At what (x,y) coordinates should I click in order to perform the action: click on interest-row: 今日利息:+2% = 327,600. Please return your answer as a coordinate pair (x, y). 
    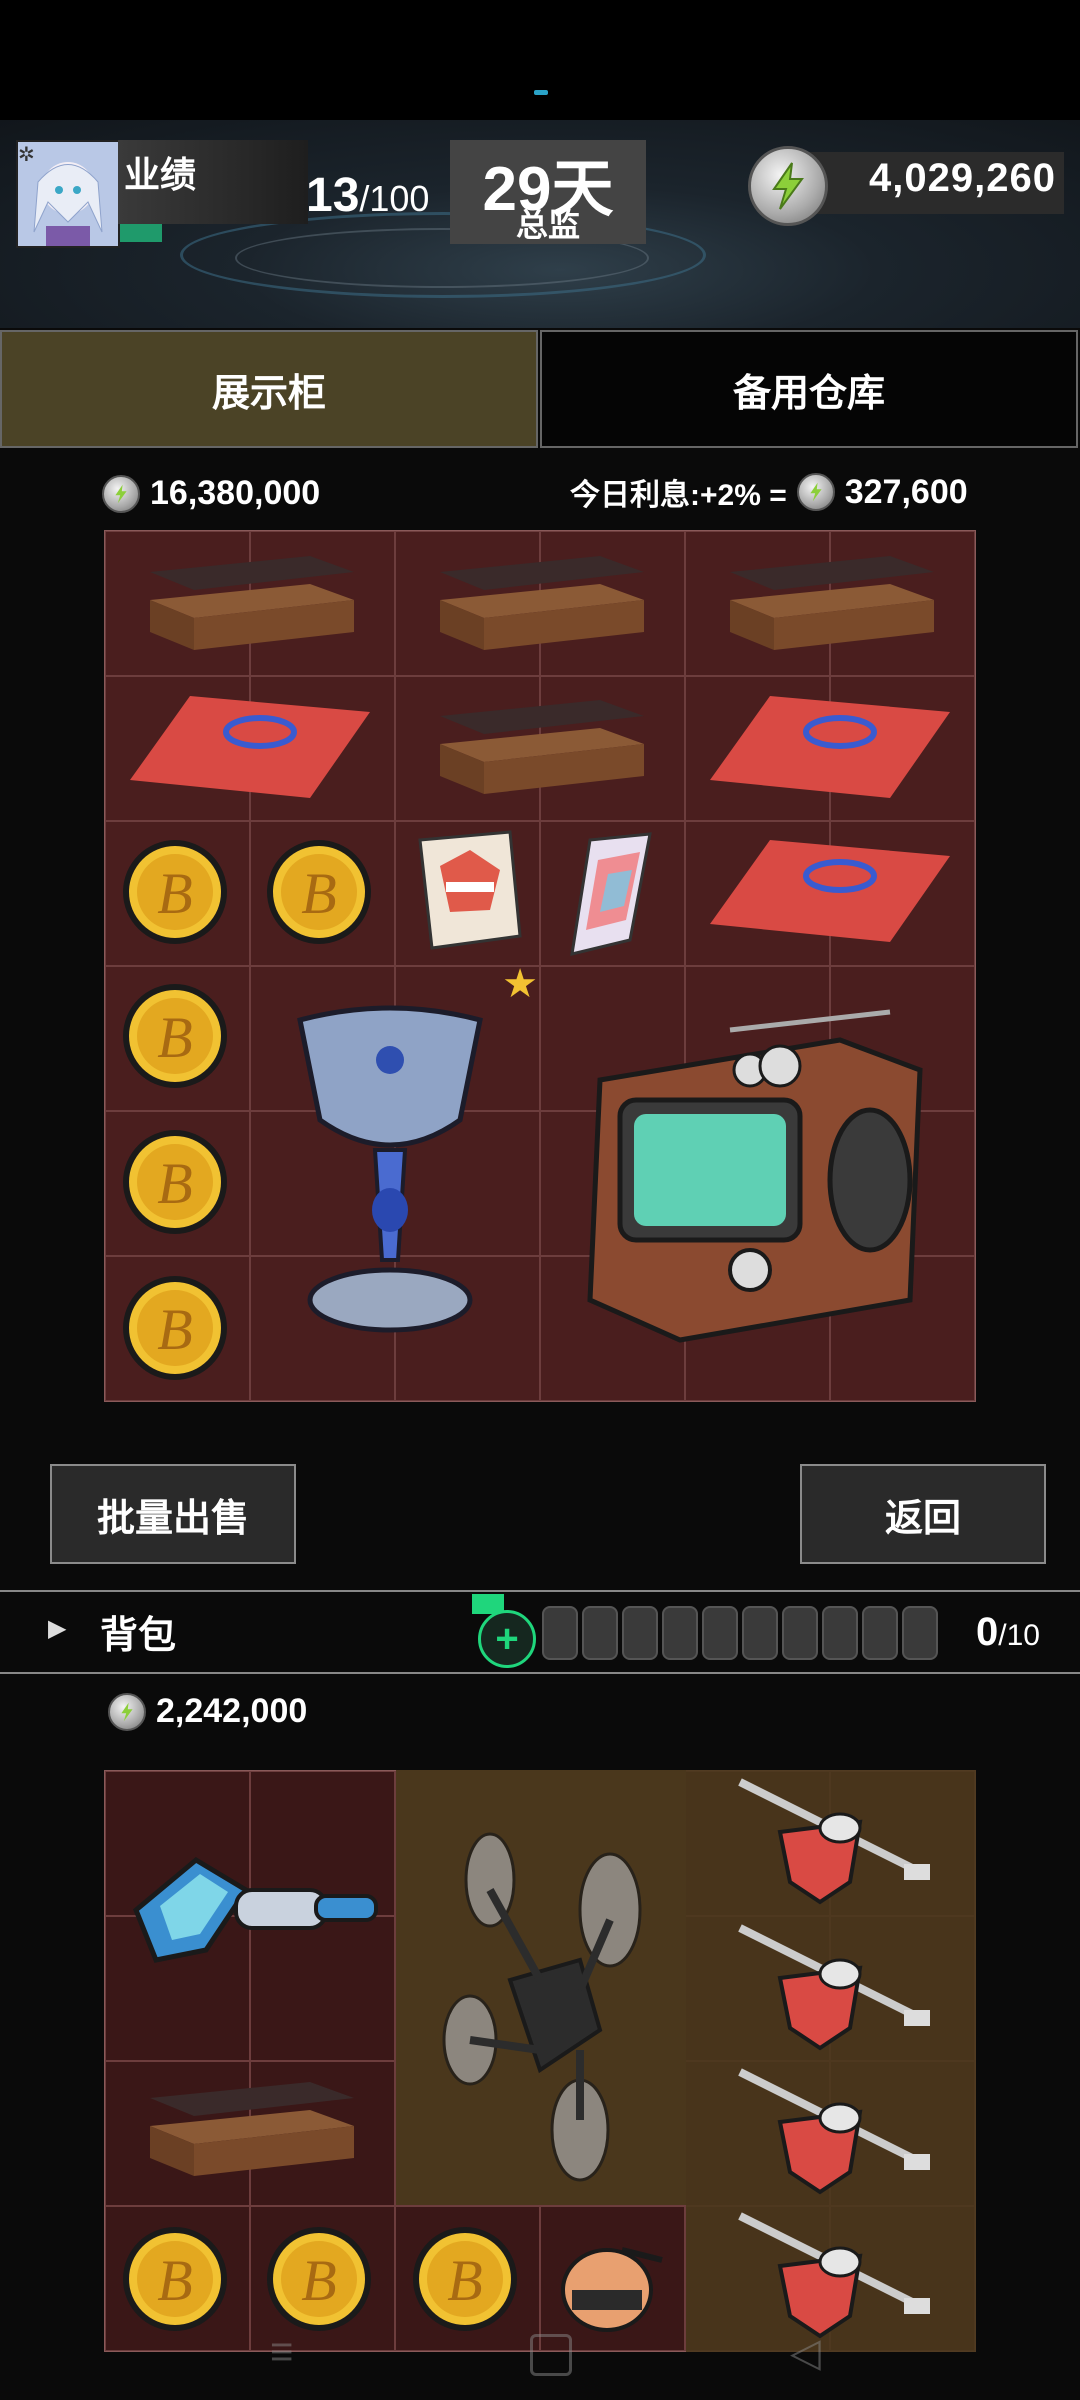
    Looking at the image, I should click on (769, 492).